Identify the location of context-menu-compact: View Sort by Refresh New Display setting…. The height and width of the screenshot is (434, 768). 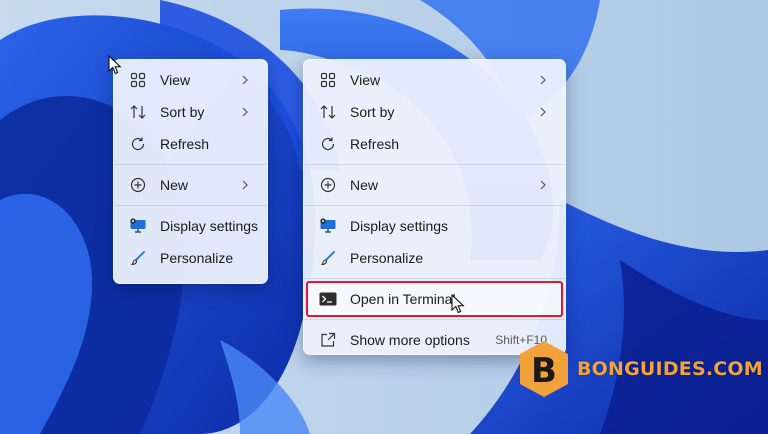
(190, 171).